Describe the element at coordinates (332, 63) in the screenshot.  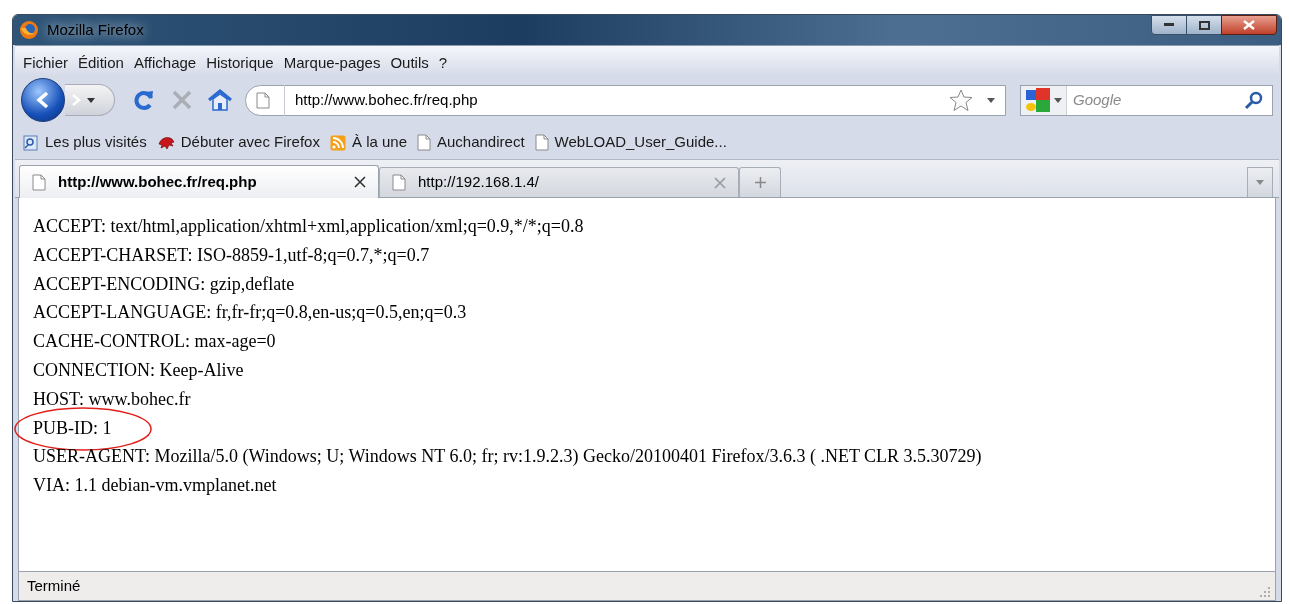
I see `menu-item: Marque-pages` at that location.